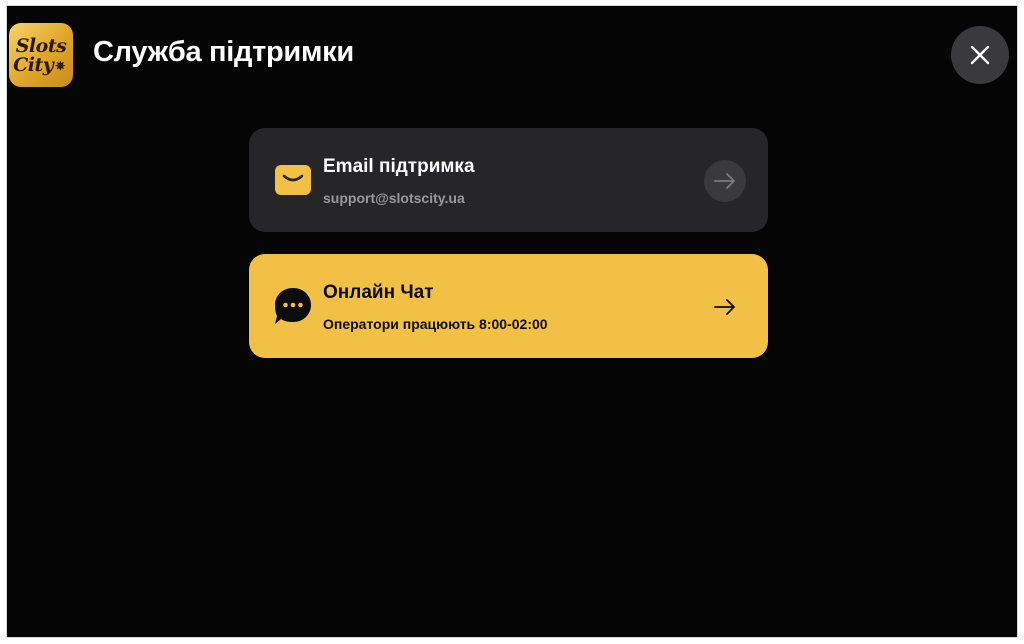 The height and width of the screenshot is (644, 1024). I want to click on email-arrow-button, so click(725, 181).